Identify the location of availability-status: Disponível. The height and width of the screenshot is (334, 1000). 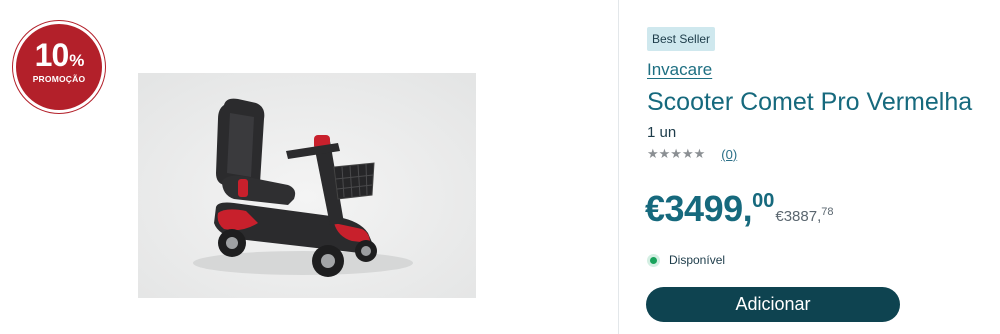
(686, 260).